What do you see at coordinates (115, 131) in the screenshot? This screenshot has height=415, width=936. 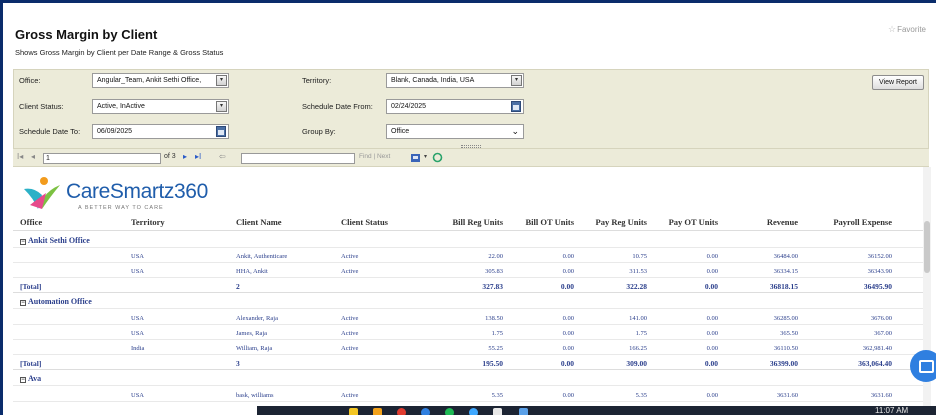 I see `schedule-date-to-value: 06/09/2025` at bounding box center [115, 131].